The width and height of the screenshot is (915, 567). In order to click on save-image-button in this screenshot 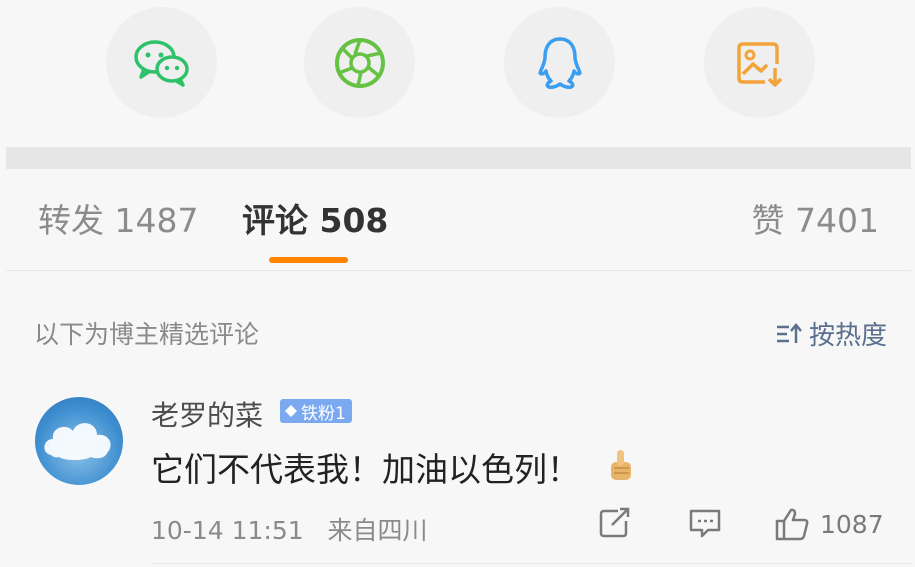, I will do `click(759, 62)`.